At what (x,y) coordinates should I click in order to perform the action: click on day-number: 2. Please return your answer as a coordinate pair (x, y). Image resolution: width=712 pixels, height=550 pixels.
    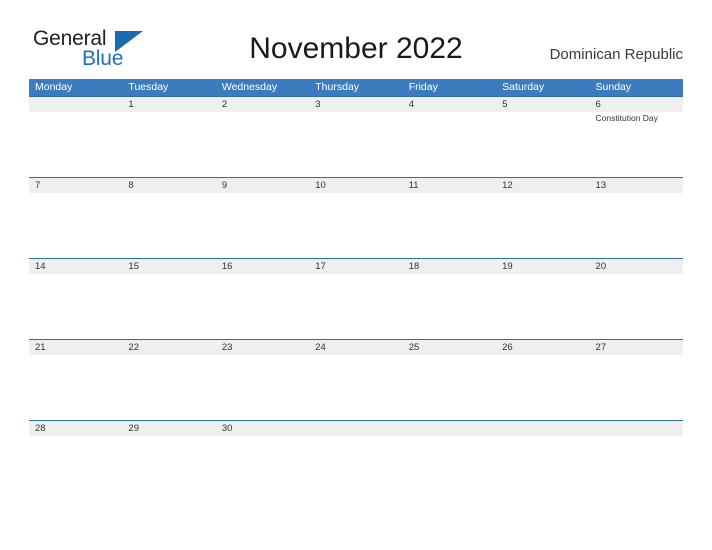
    Looking at the image, I should click on (262, 104).